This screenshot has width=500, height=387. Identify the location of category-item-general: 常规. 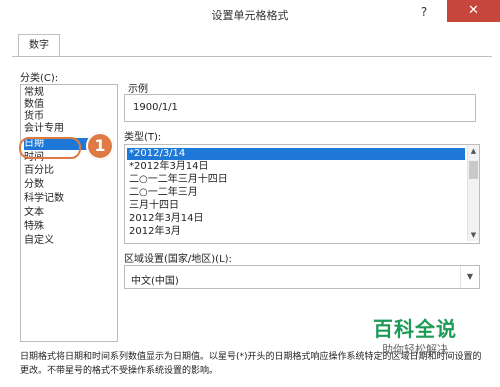
(34, 93).